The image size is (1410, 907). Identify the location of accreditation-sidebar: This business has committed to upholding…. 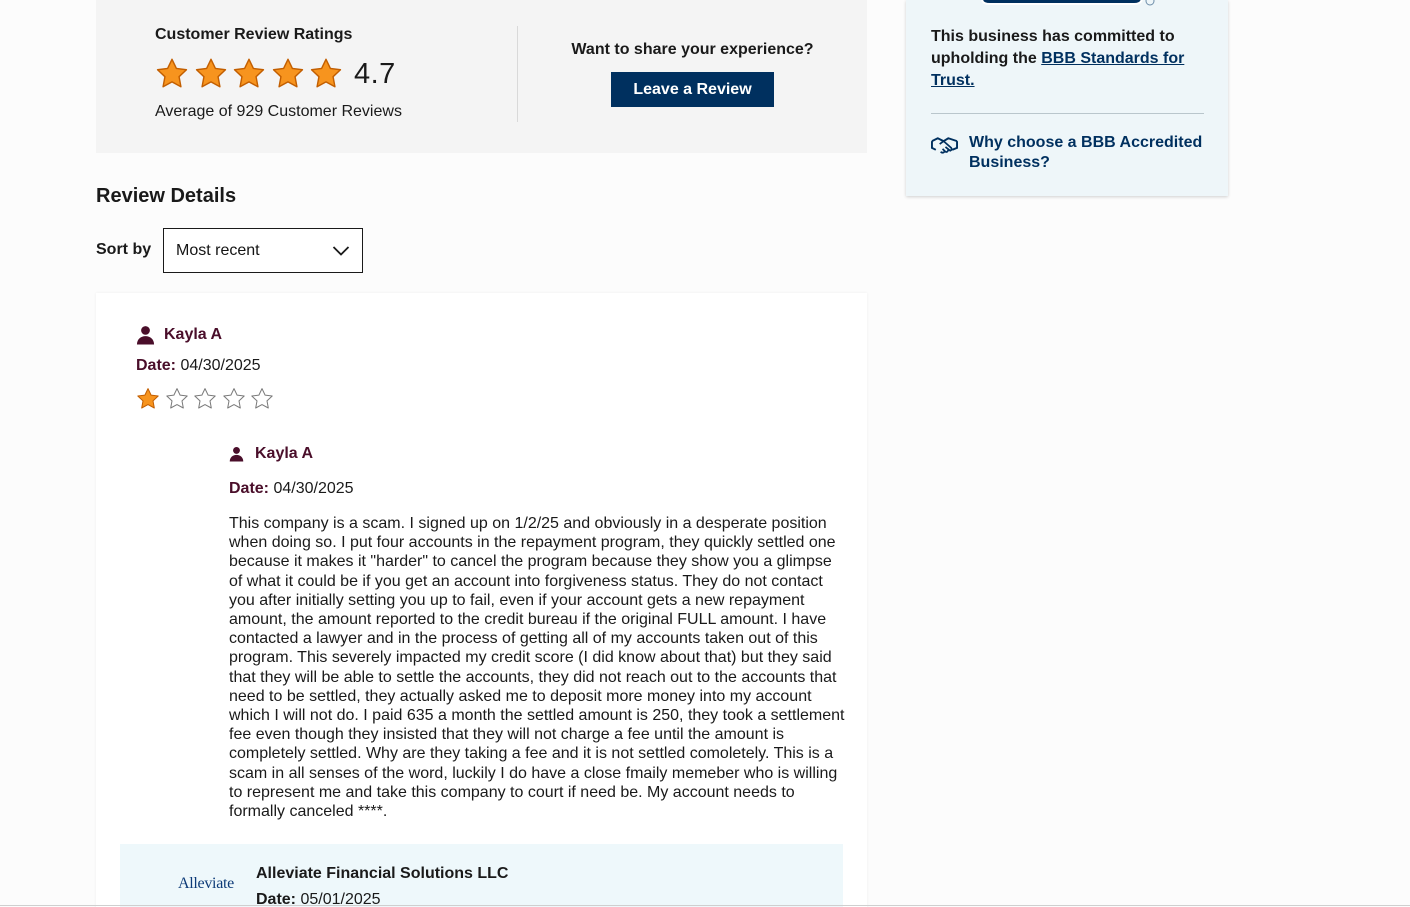
(1067, 98).